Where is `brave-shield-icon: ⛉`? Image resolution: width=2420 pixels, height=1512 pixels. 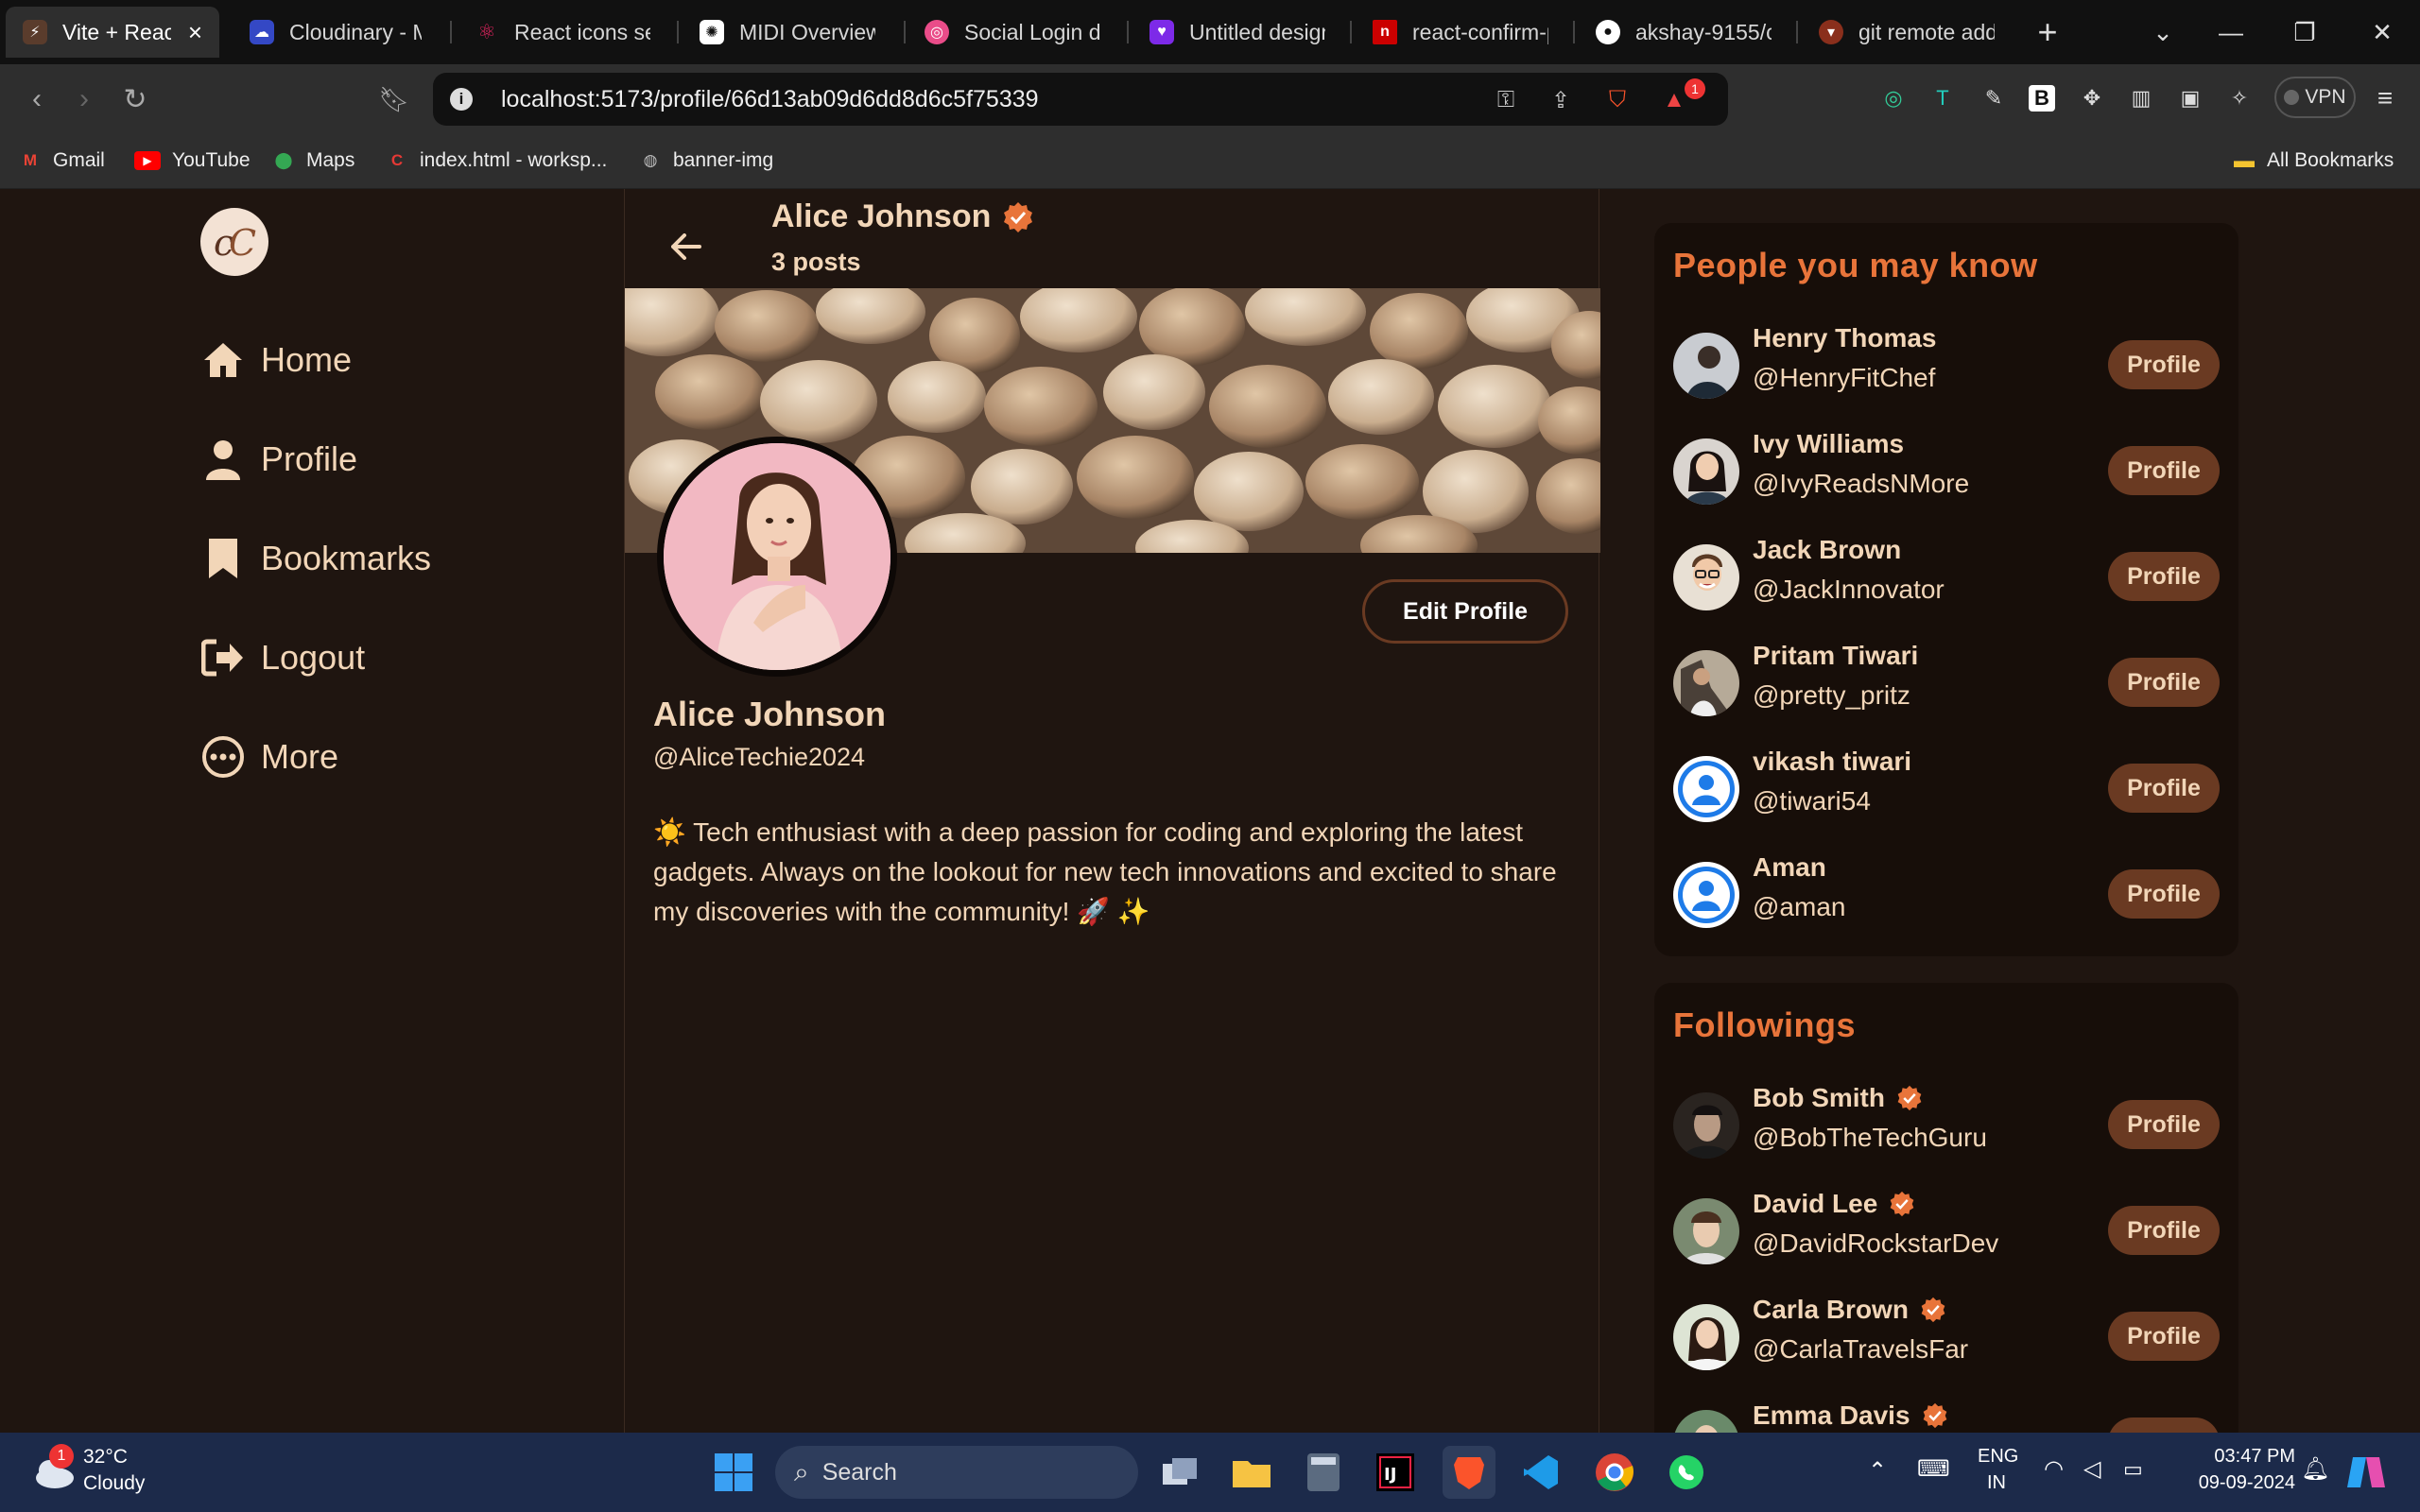
brave-shield-icon: ⛉ is located at coordinates (1617, 100).